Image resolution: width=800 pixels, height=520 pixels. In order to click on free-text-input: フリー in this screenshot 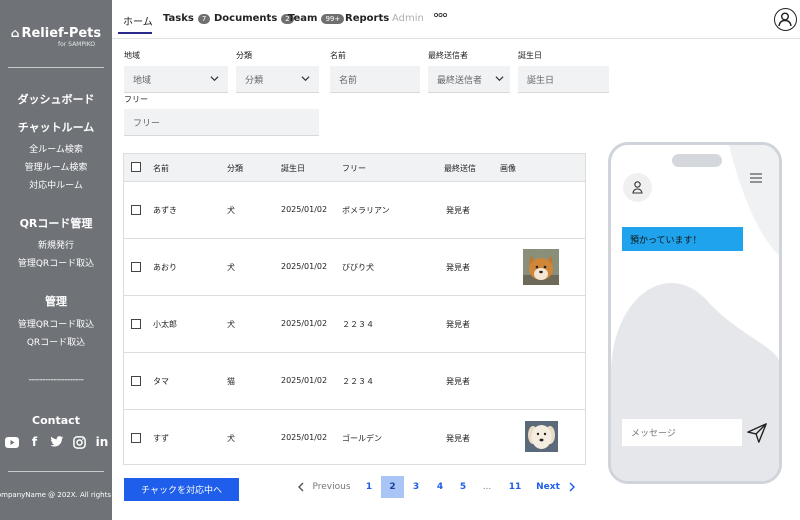, I will do `click(221, 122)`.